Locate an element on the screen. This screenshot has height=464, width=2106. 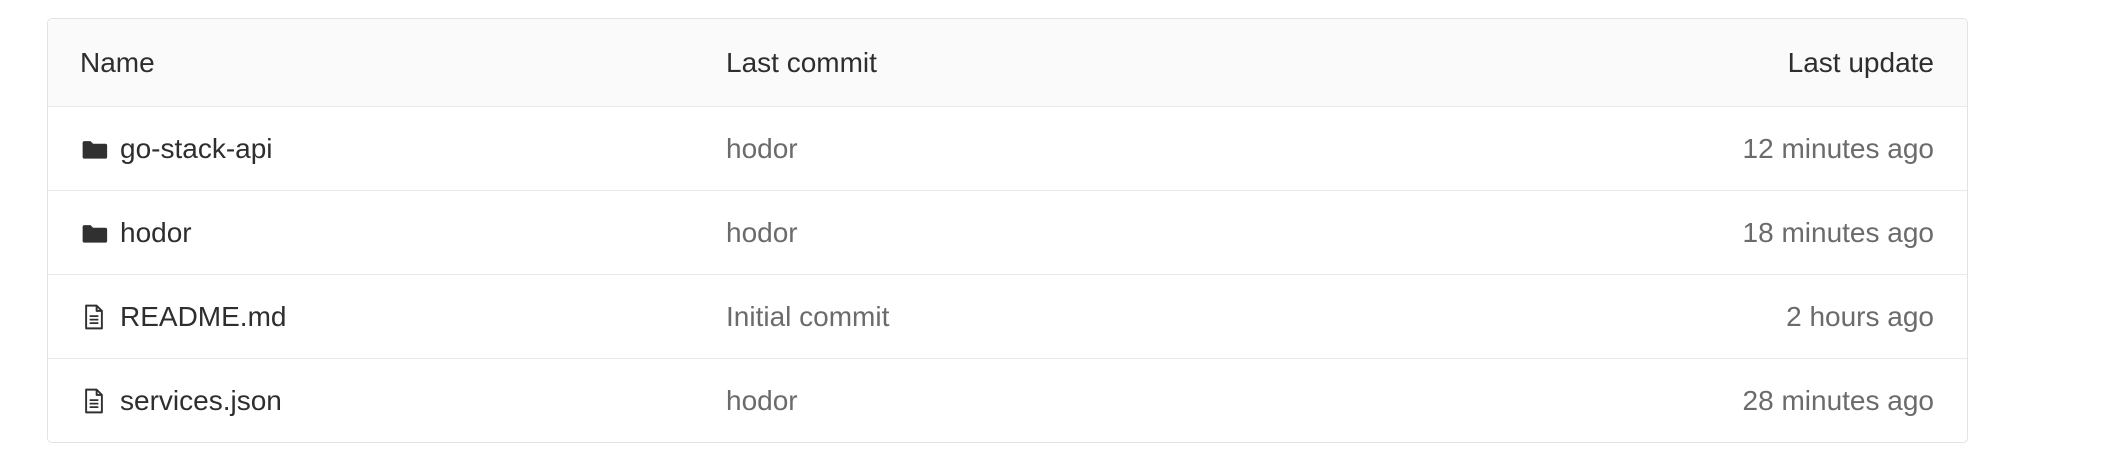
last-update-time: 12 minutes ago is located at coordinates (1838, 148).